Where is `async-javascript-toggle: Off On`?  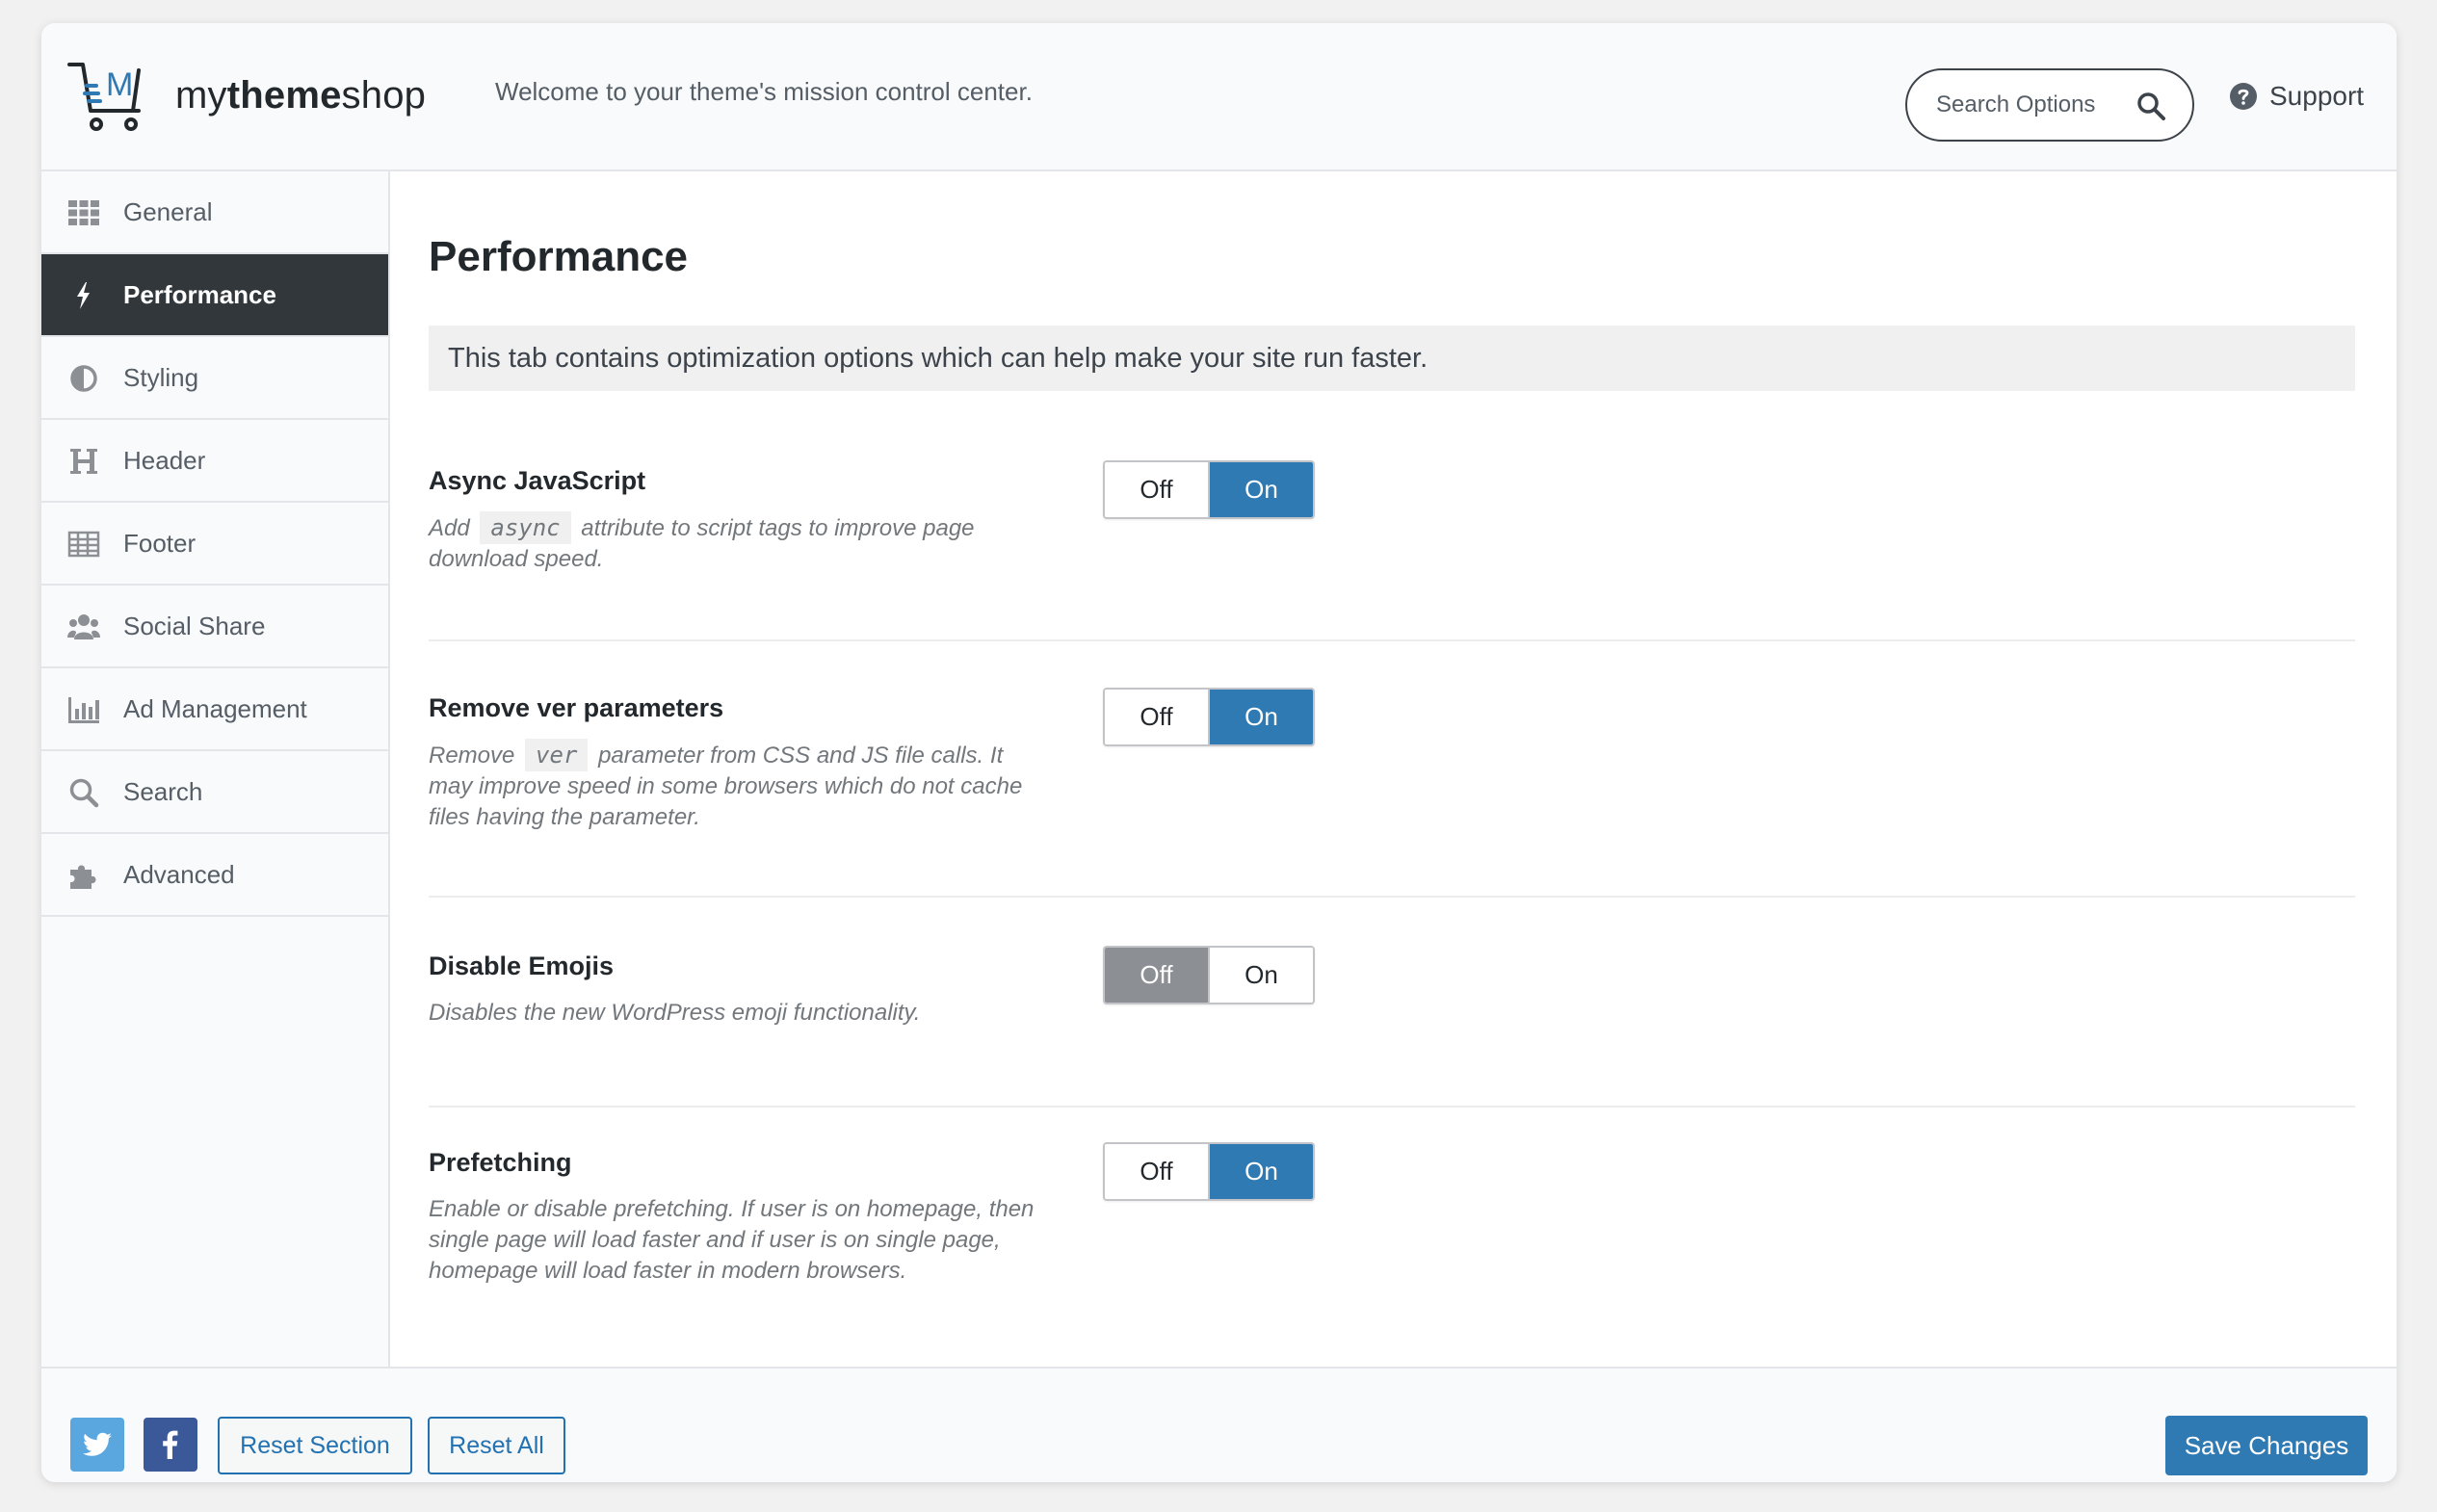
async-javascript-toggle: Off On is located at coordinates (1209, 489).